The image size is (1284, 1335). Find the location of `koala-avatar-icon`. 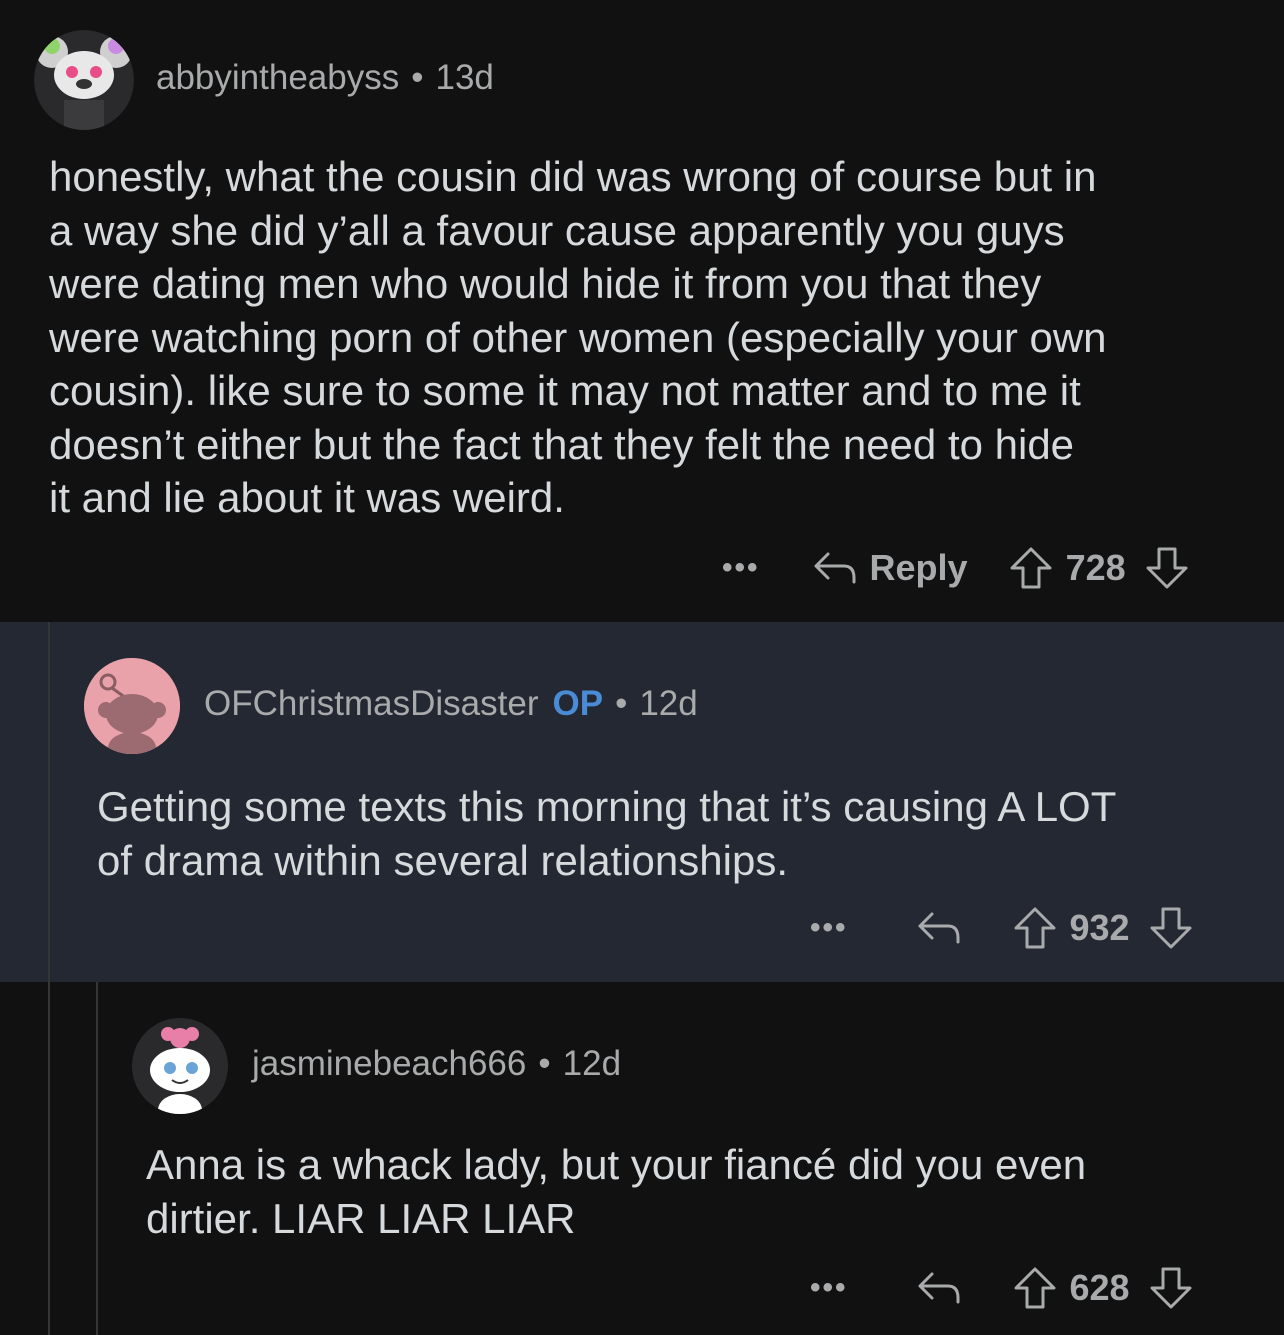

koala-avatar-icon is located at coordinates (84, 80).